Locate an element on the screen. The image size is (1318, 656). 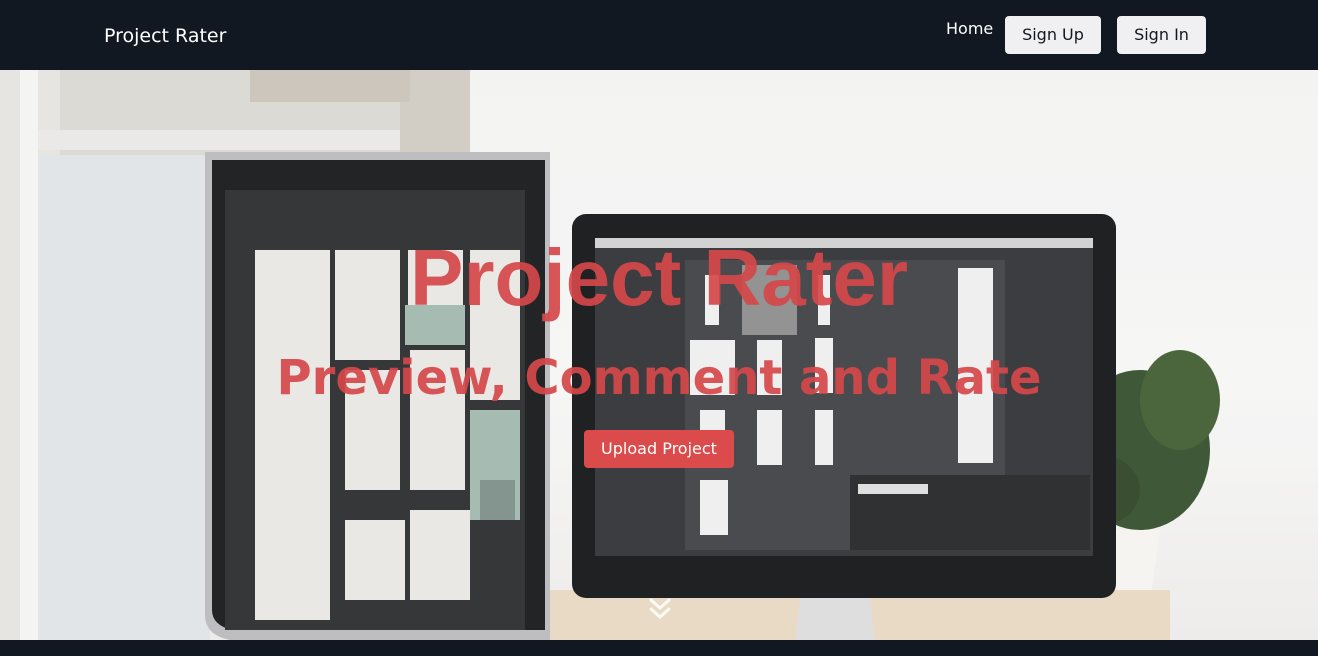
double-chevron-down-icon is located at coordinates (660, 609).